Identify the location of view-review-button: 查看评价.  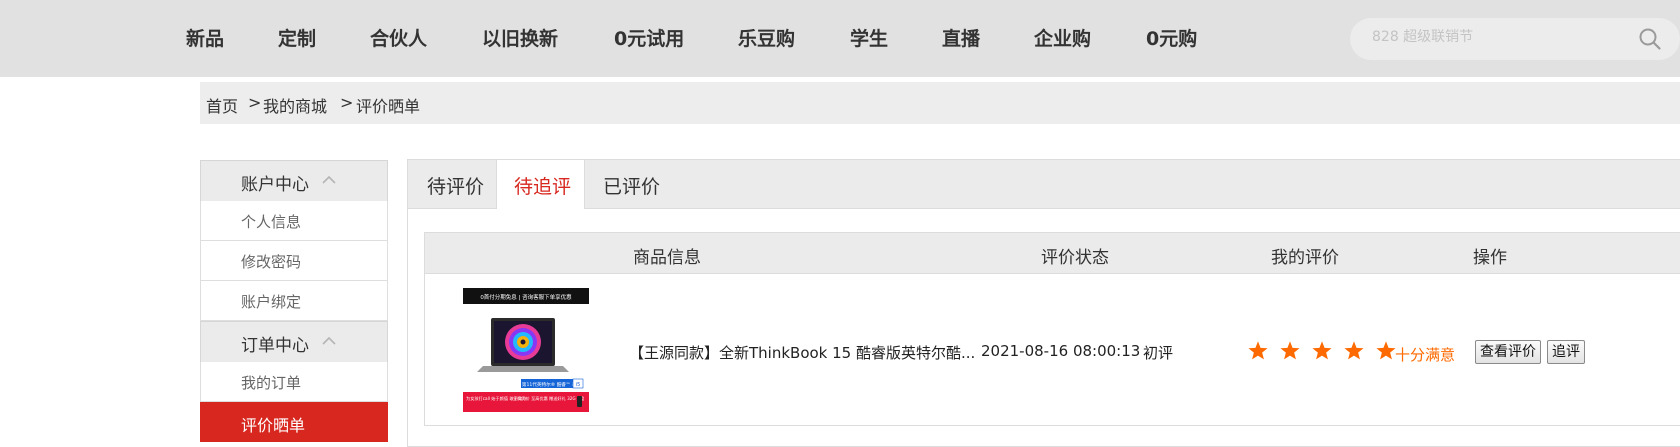
(1508, 352).